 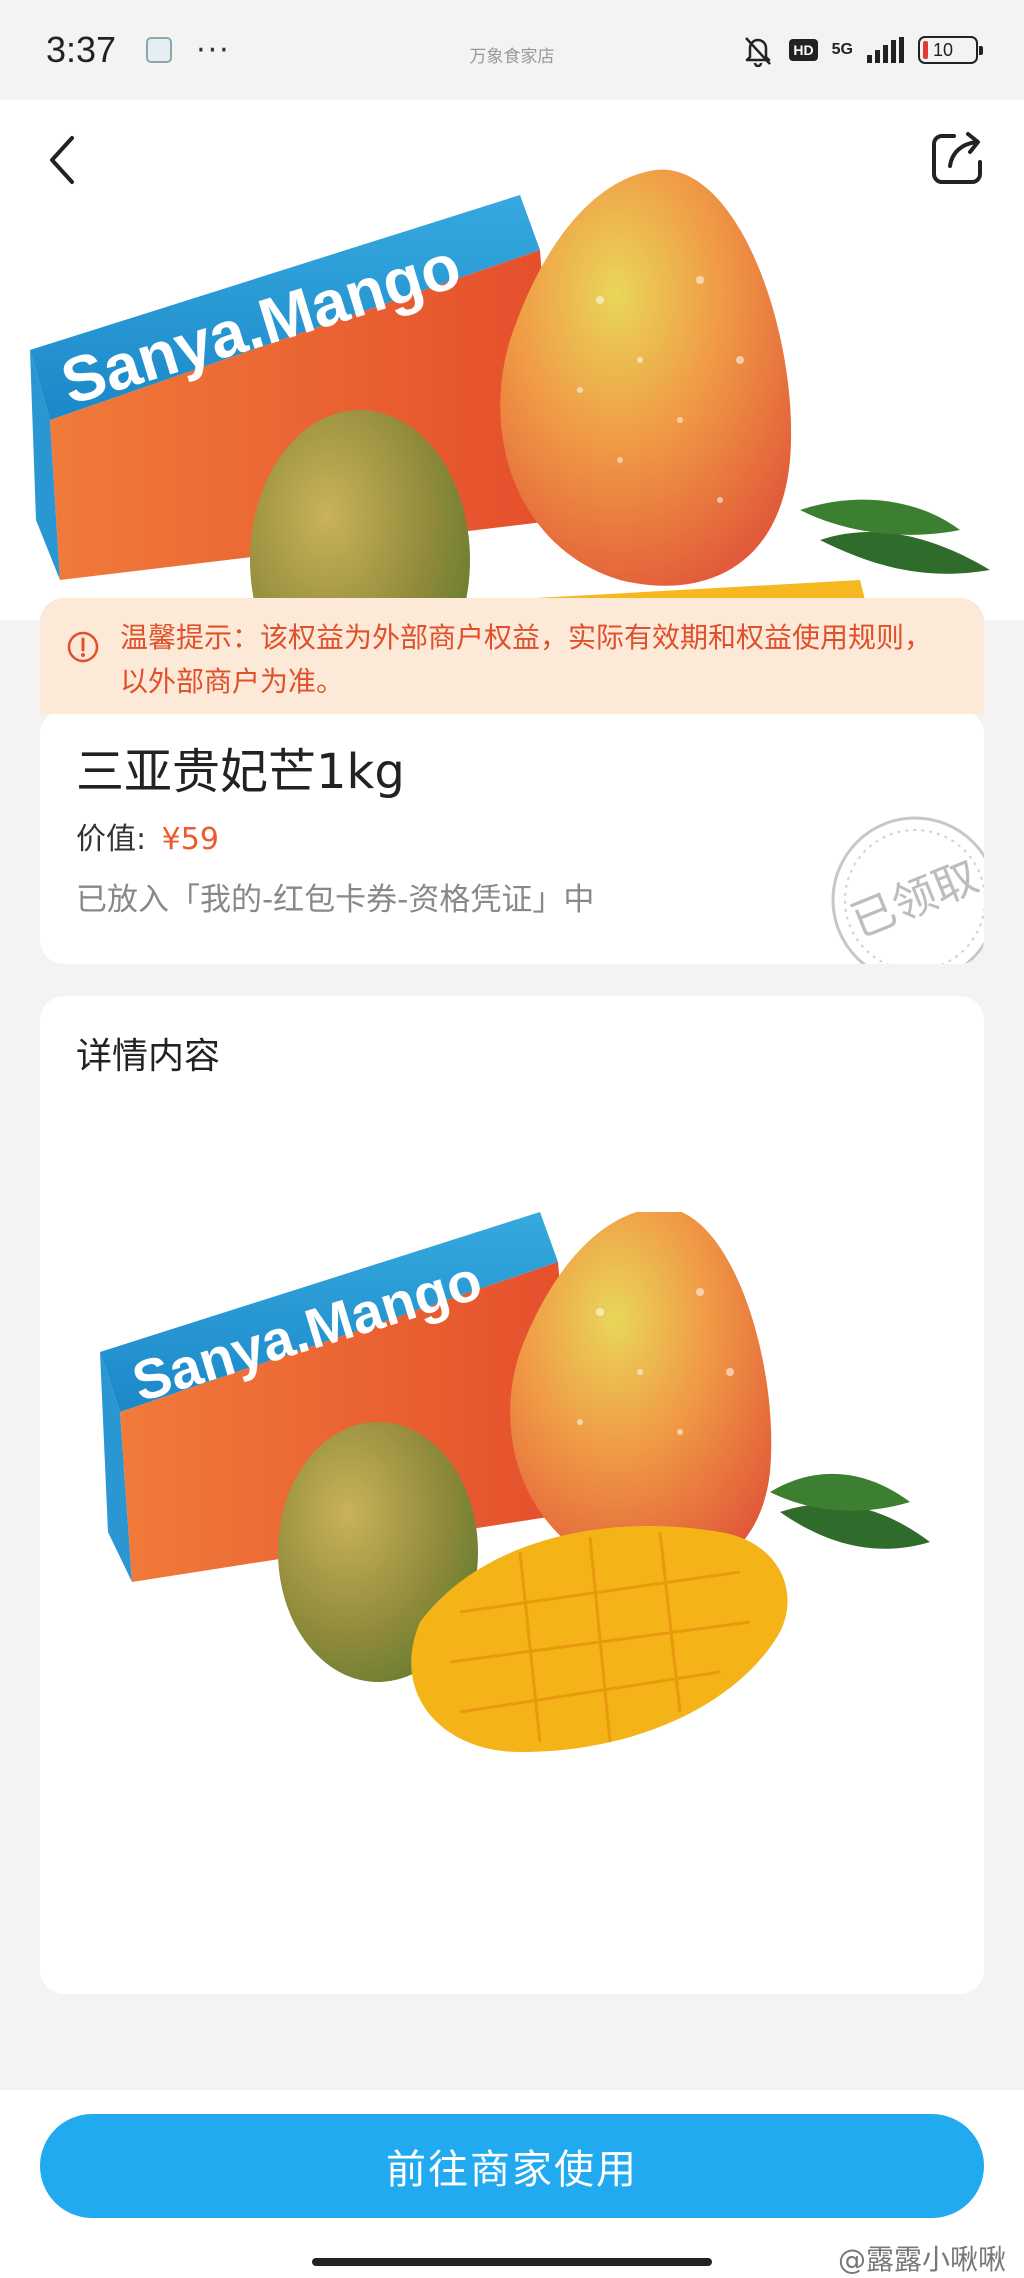 I want to click on home-indicator, so click(x=512, y=2262).